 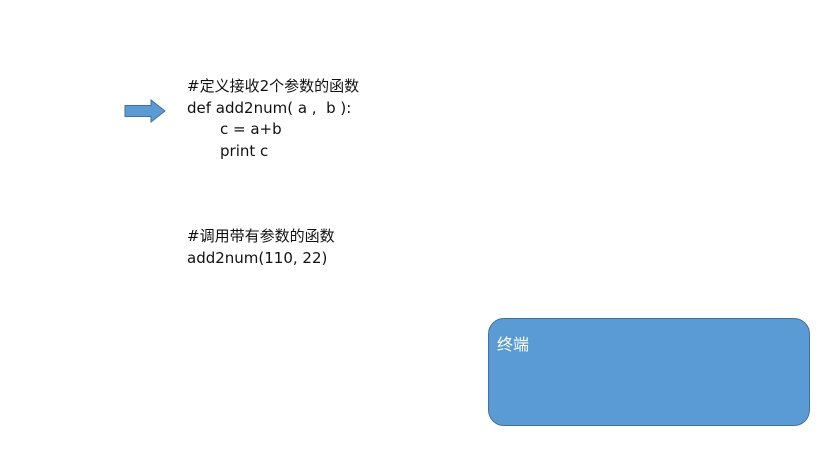 I want to click on function-call-block: #调用带有参数的函数 add2num(110, 22), so click(x=261, y=247).